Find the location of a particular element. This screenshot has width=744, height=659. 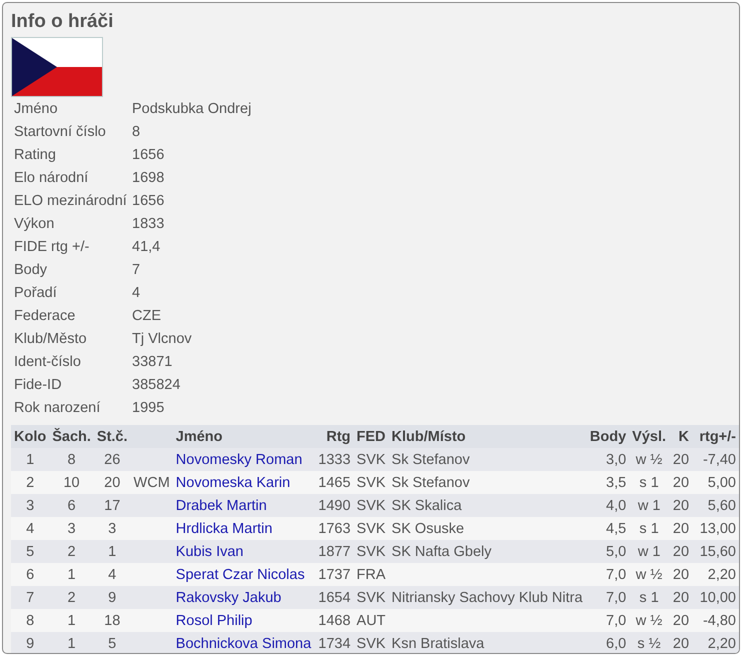

player-link: Rosol Philip is located at coordinates (243, 620).